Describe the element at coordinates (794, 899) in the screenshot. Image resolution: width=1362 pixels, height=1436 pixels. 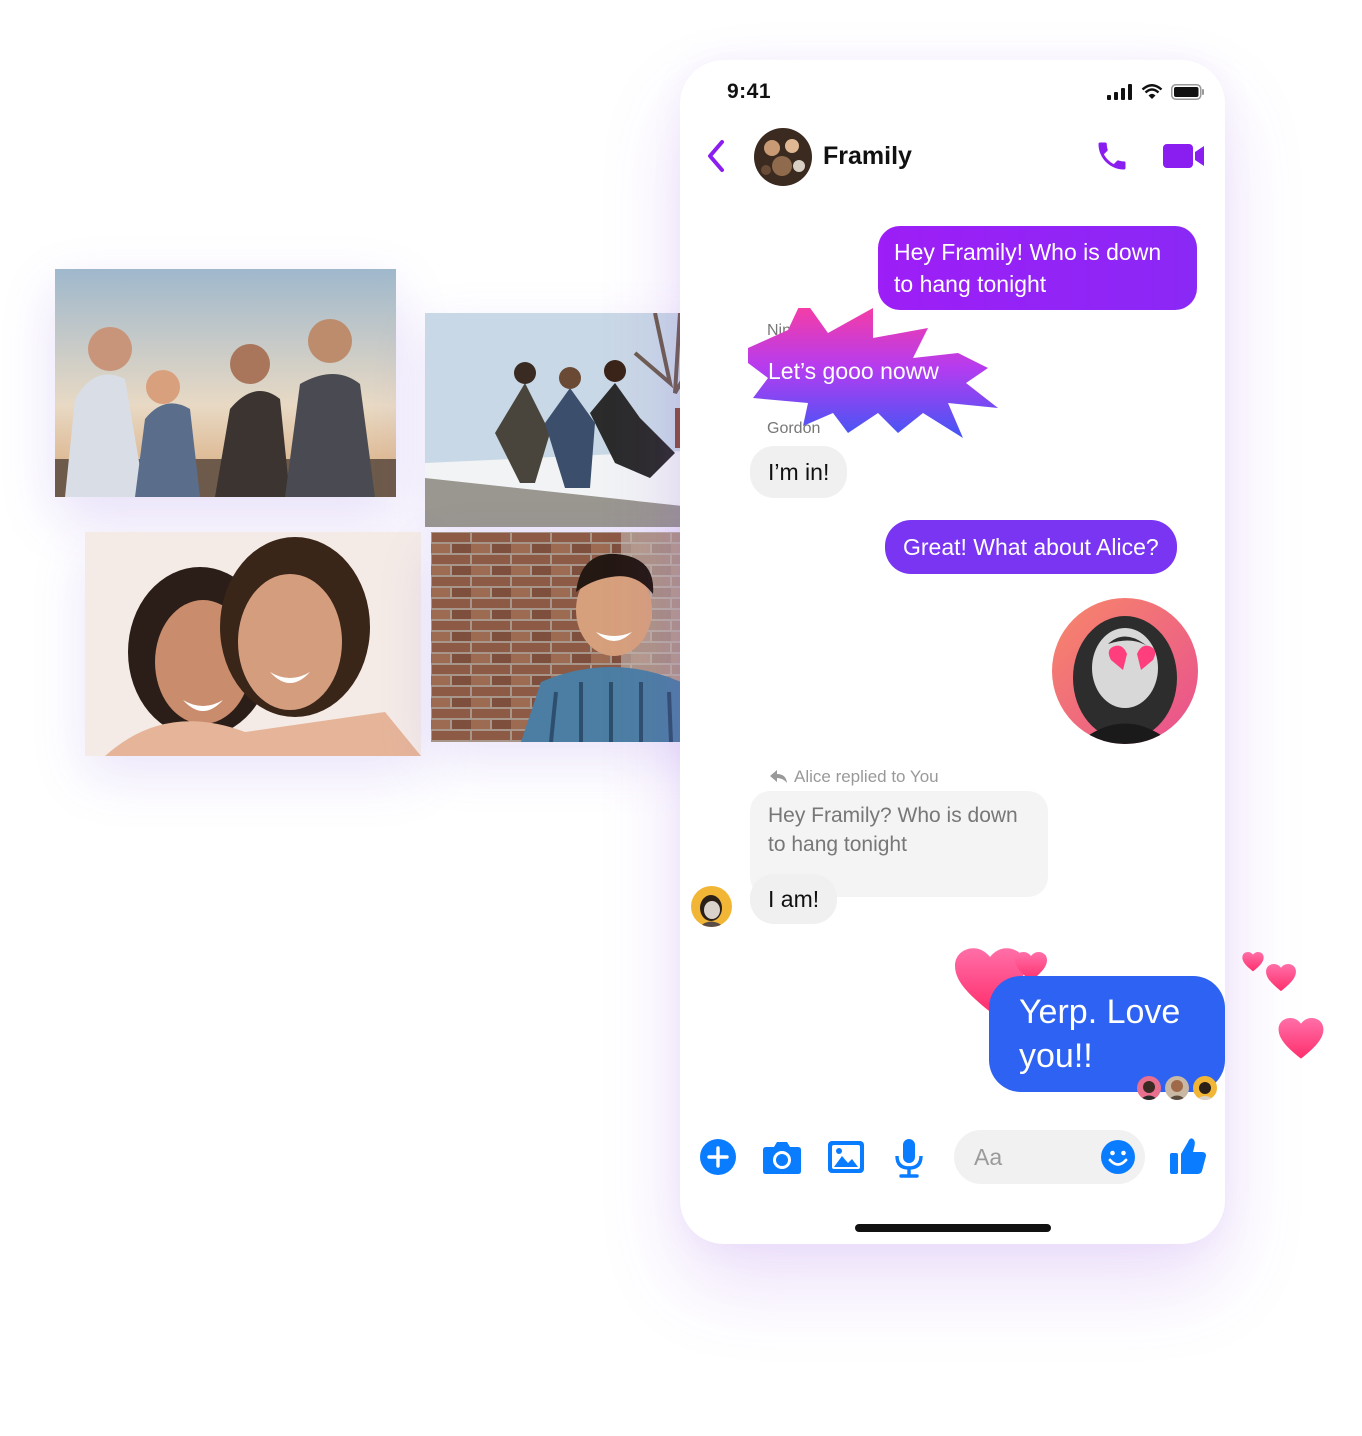
I see `incoming-message: I am!` at that location.